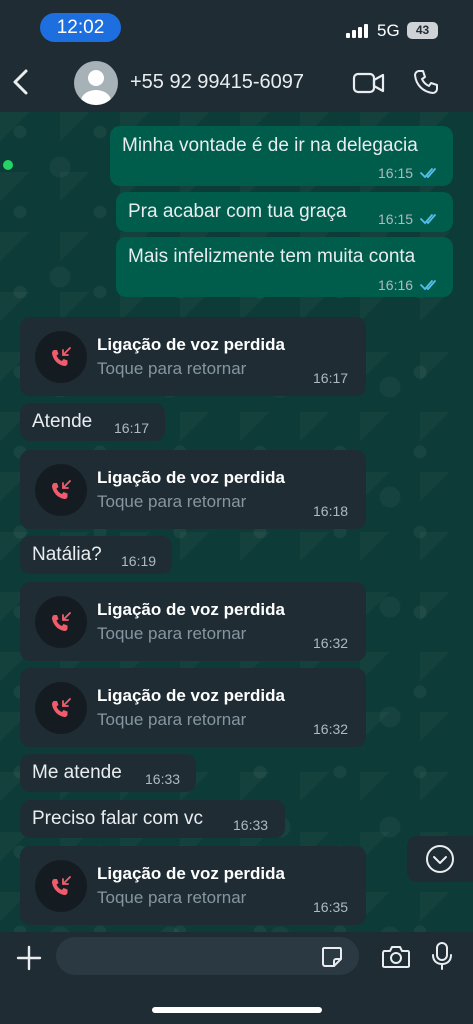 This screenshot has height=1024, width=473. Describe the element at coordinates (396, 957) in the screenshot. I see `camera-icon` at that location.